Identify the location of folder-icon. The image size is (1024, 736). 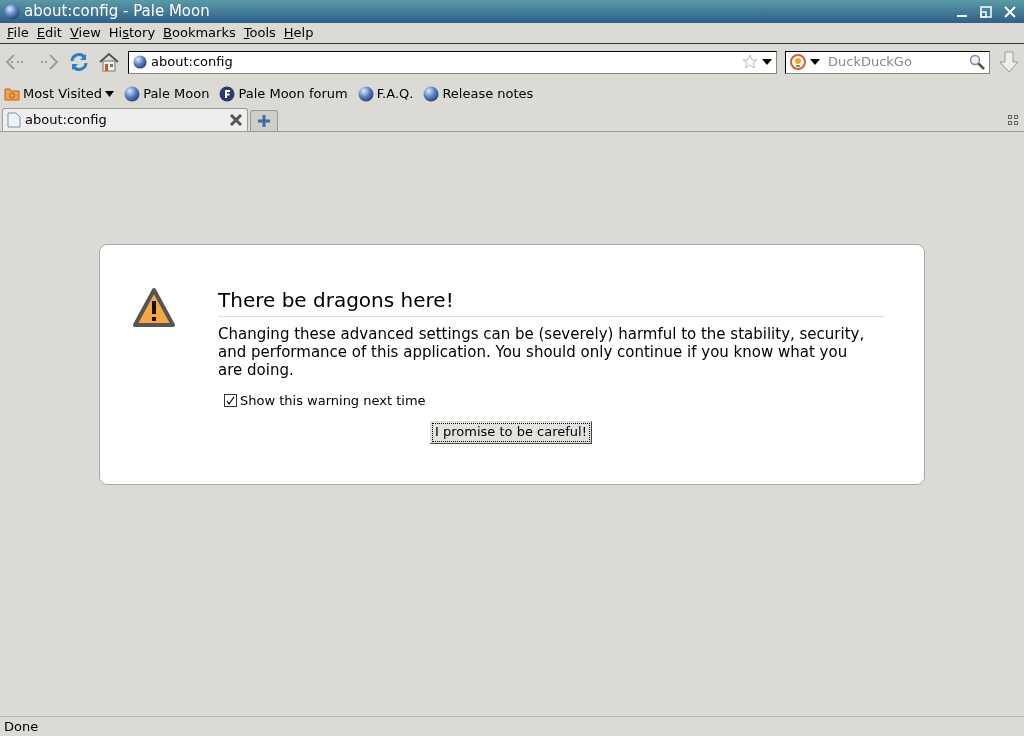
(12, 94).